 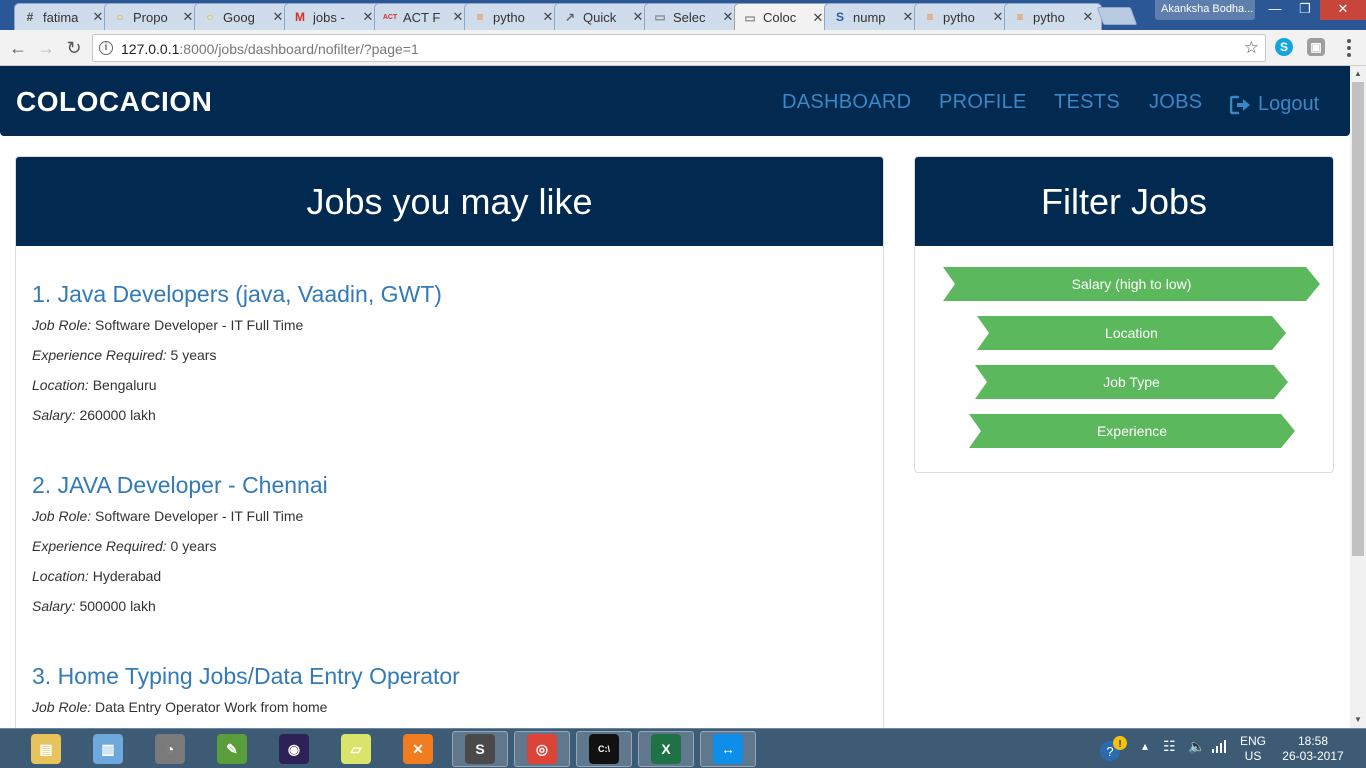 I want to click on app-circle-icon: ◔, so click(x=170, y=749).